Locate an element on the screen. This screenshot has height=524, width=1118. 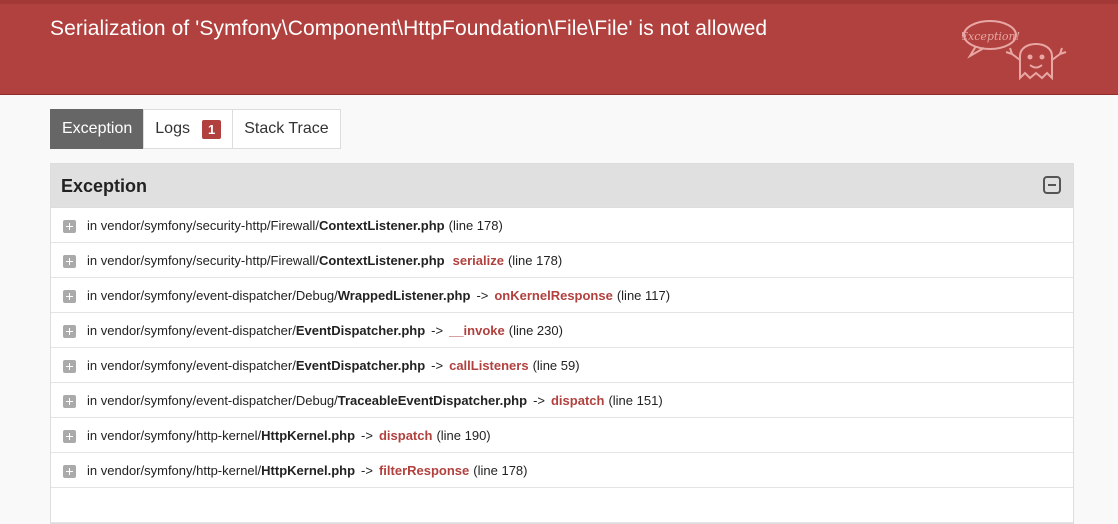
trace-row is located at coordinates (562, 505).